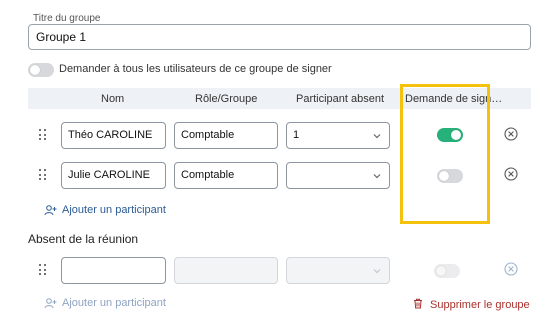 The height and width of the screenshot is (321, 550). I want to click on absent-name-field, so click(113, 270).